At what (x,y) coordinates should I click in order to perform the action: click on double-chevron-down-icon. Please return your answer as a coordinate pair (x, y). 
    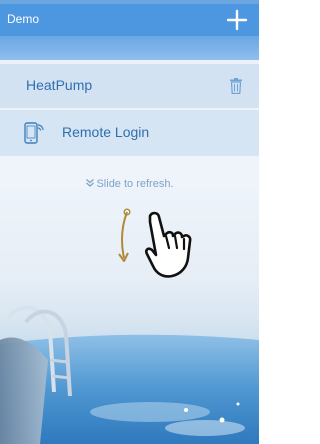
    Looking at the image, I should click on (90, 183).